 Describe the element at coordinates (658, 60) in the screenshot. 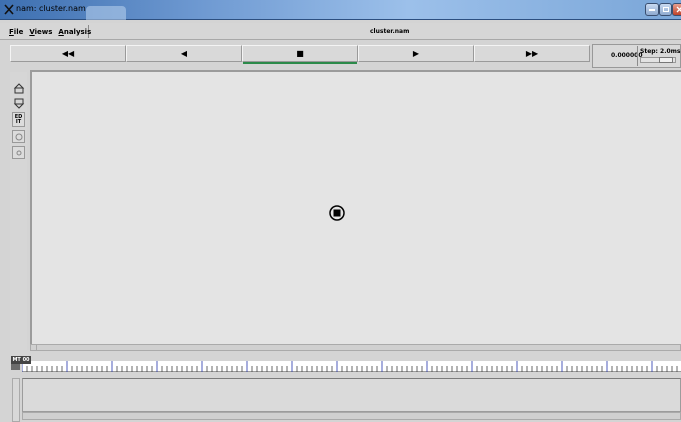

I see `step-slider` at that location.